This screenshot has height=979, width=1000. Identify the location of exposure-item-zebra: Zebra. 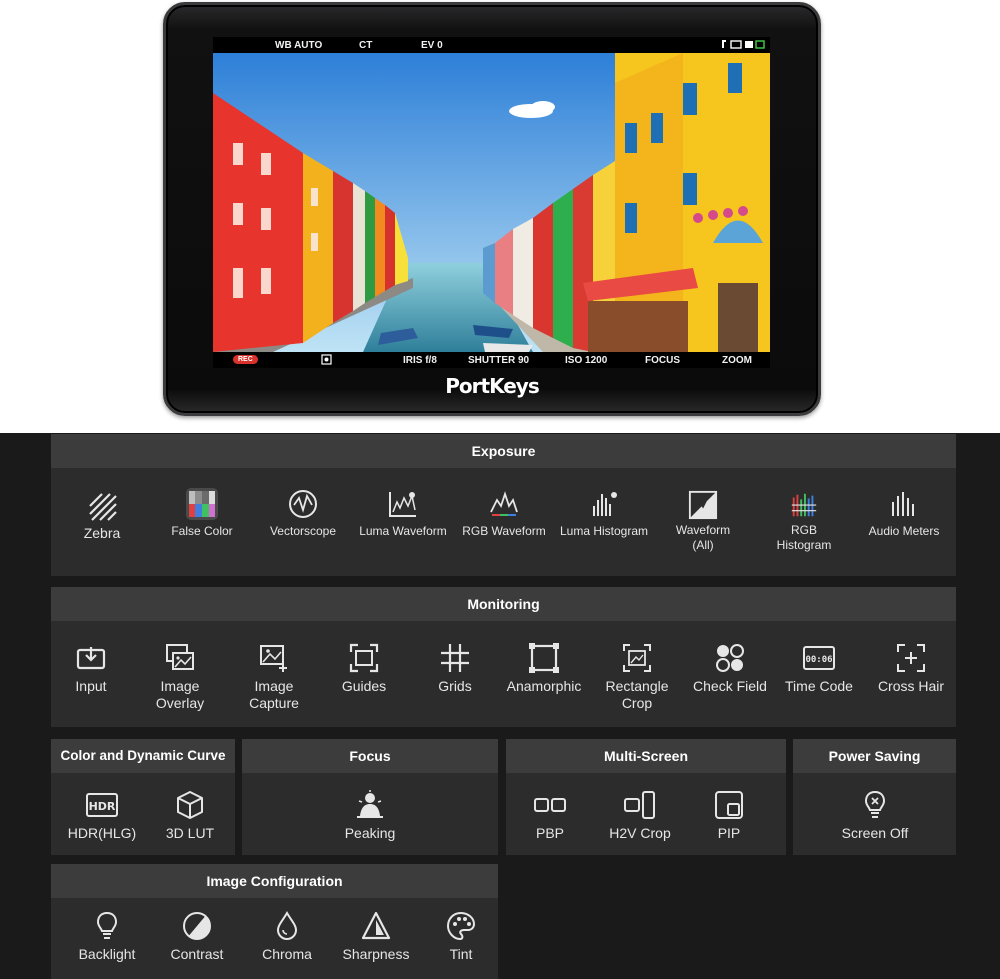
(102, 515).